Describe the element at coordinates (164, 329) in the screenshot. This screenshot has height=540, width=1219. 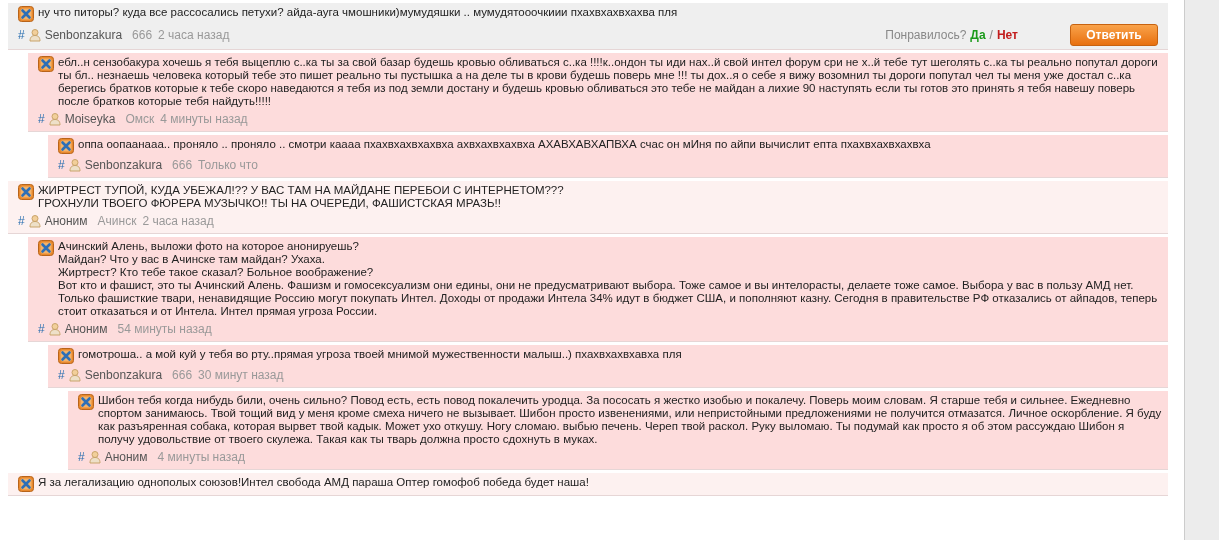
I see `post-time: 54 минуты назад` at that location.